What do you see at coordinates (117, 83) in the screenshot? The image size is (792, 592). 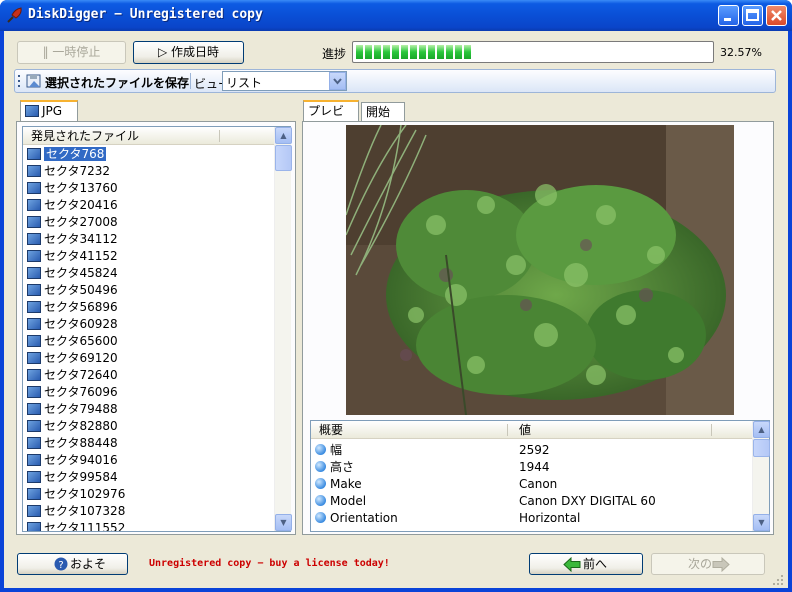 I see `save-selected-label: 選択されたファイルを保存` at bounding box center [117, 83].